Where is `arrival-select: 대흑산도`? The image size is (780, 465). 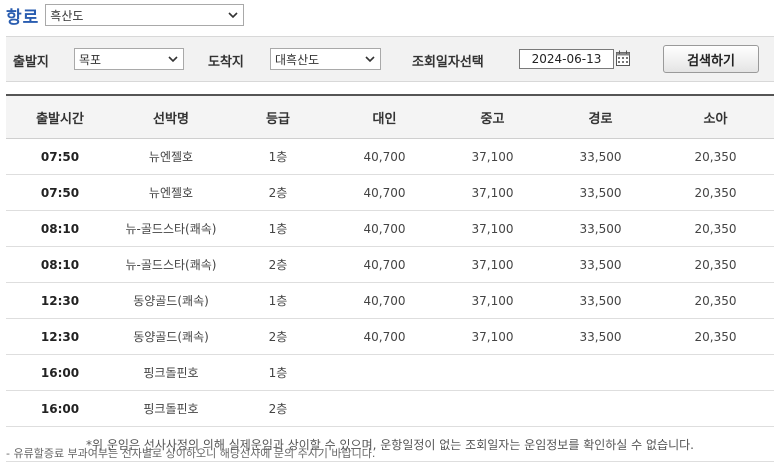 arrival-select: 대흑산도 is located at coordinates (325, 59).